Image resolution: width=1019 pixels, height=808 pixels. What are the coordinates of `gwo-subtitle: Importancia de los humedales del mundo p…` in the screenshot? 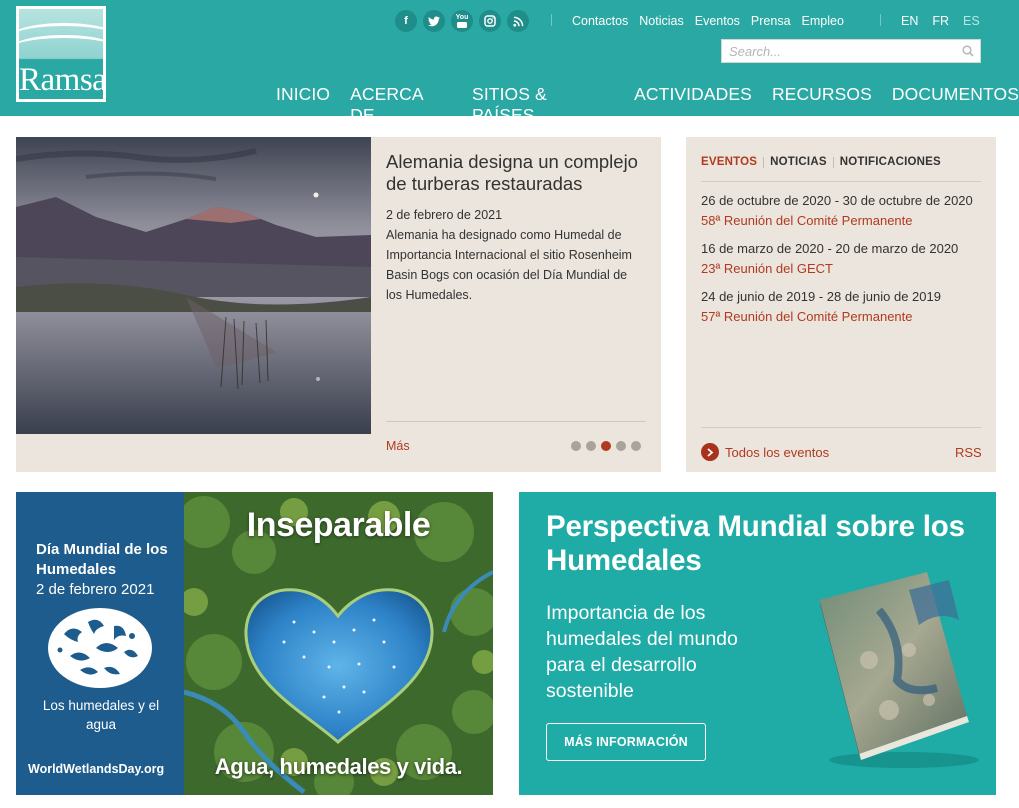 It's located at (642, 652).